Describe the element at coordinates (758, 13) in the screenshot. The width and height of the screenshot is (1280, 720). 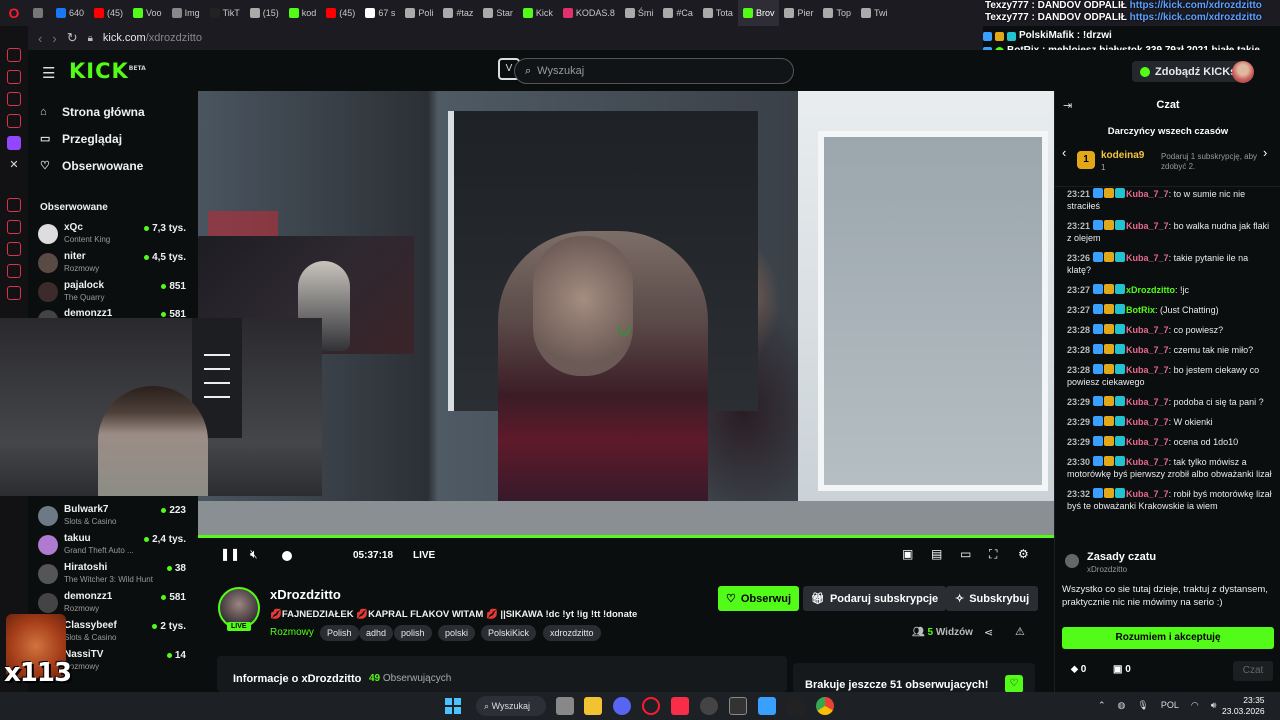
I see `browser-tab: Brov` at that location.